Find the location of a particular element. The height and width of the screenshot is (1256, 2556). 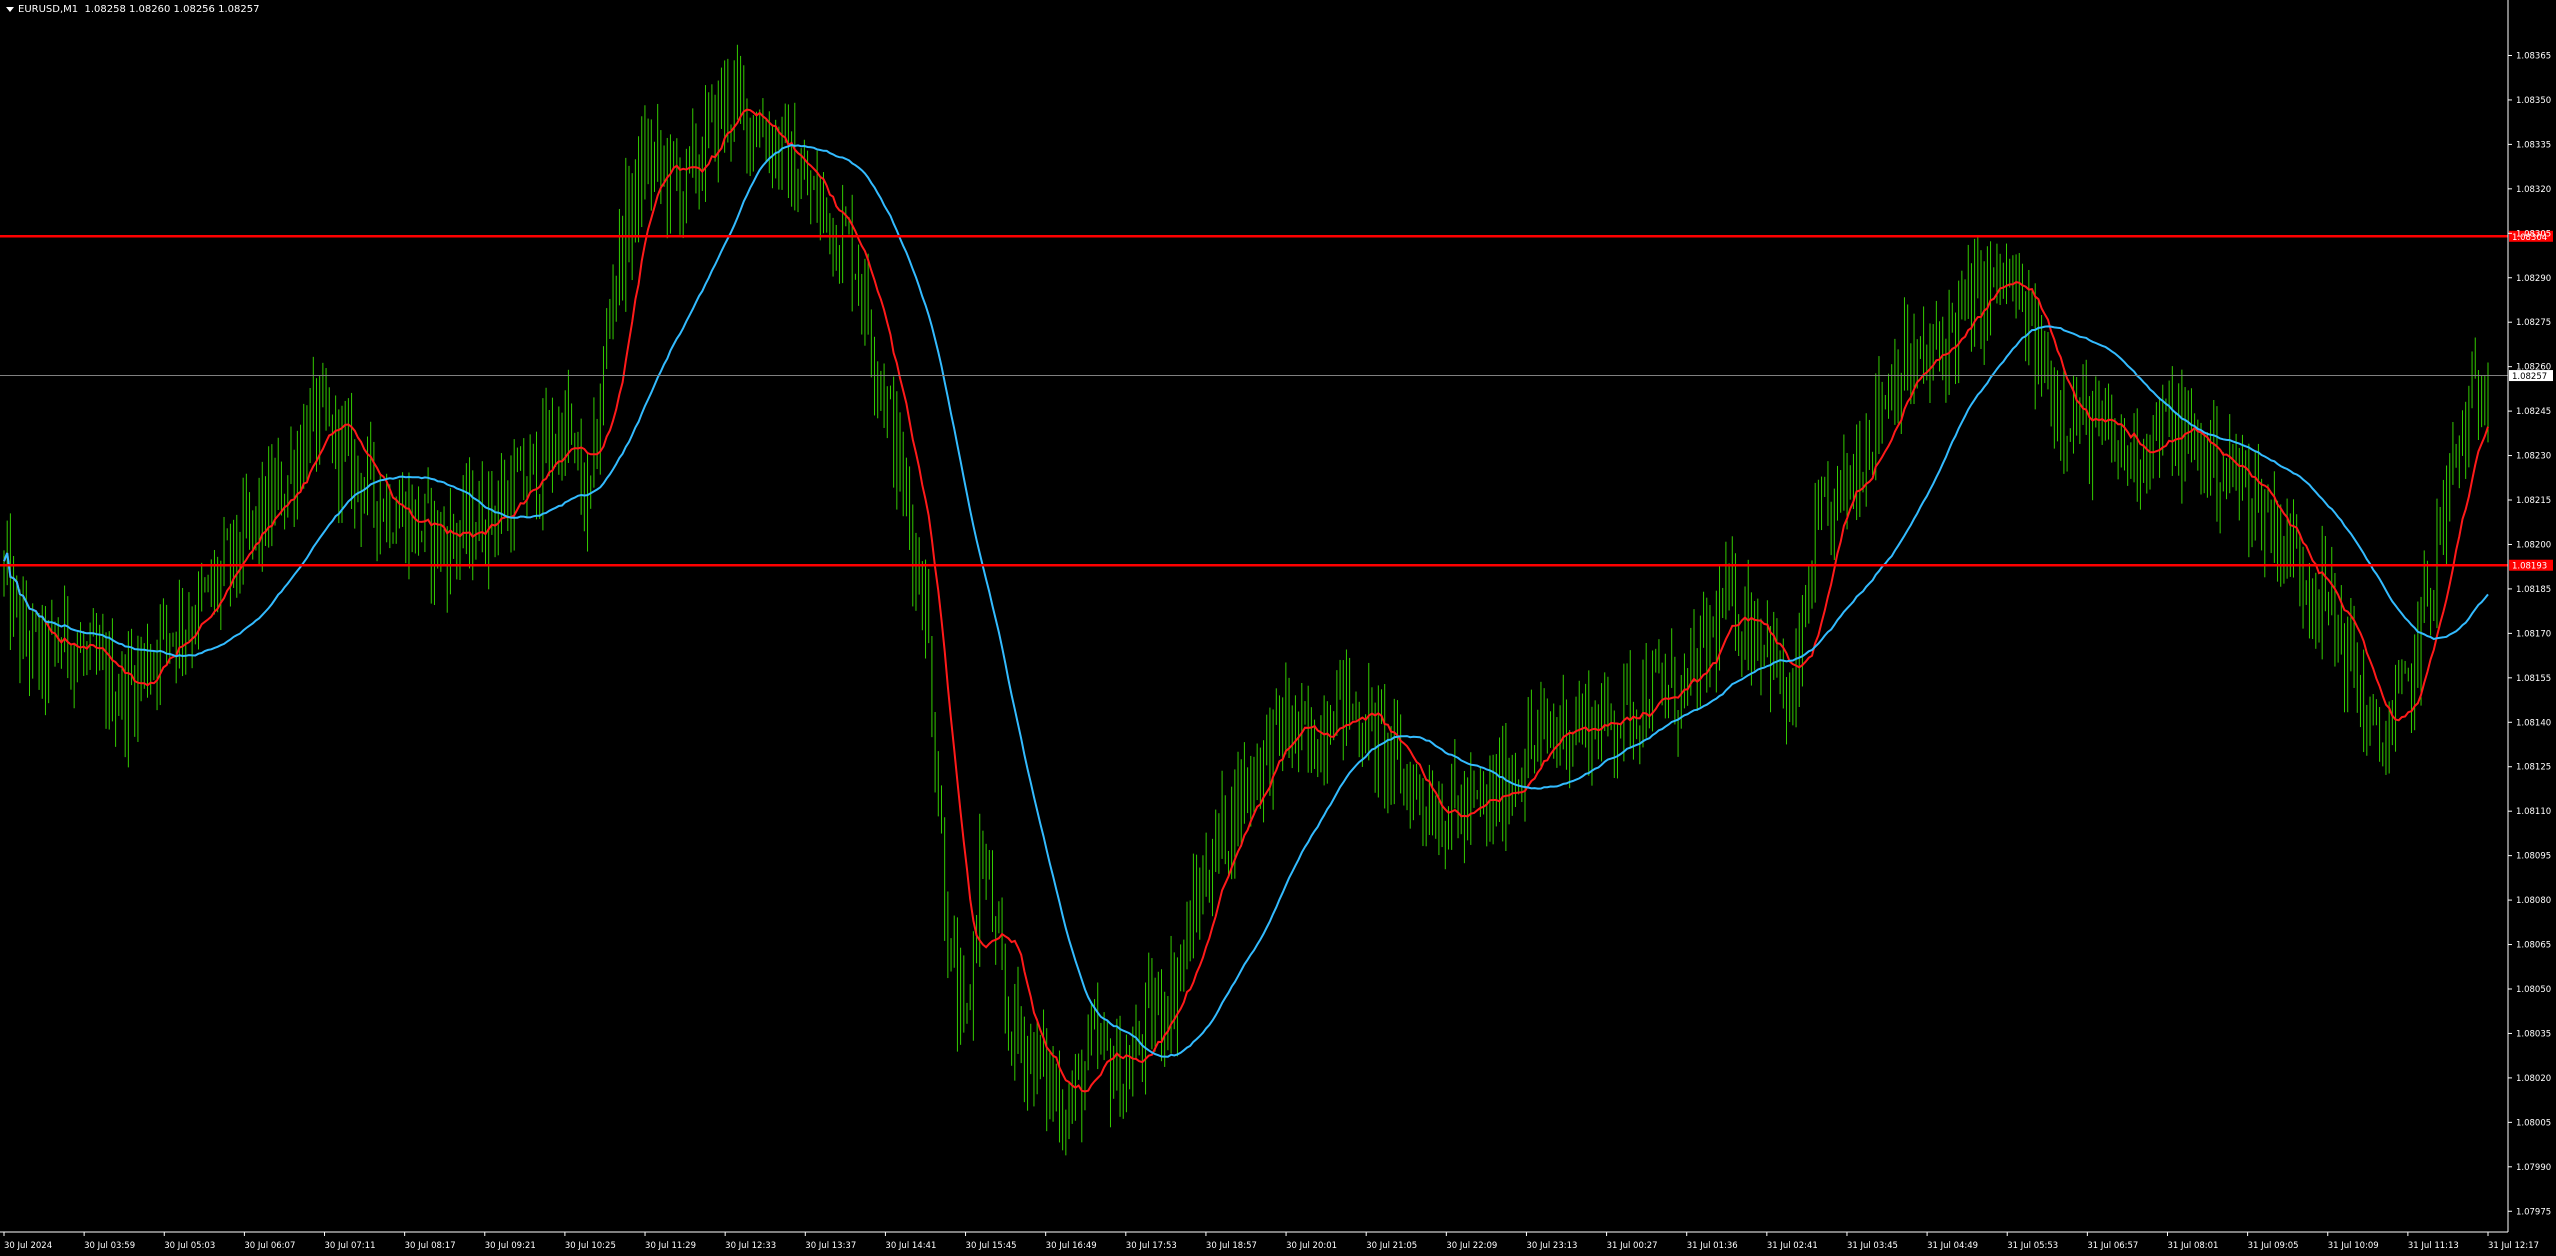

symbol-label: EURUSD,M1 is located at coordinates (48, 9).